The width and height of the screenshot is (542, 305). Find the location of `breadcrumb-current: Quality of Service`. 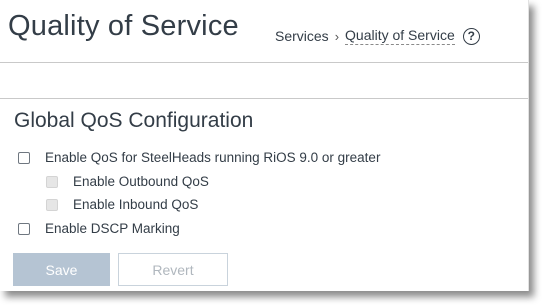

breadcrumb-current: Quality of Service is located at coordinates (400, 36).